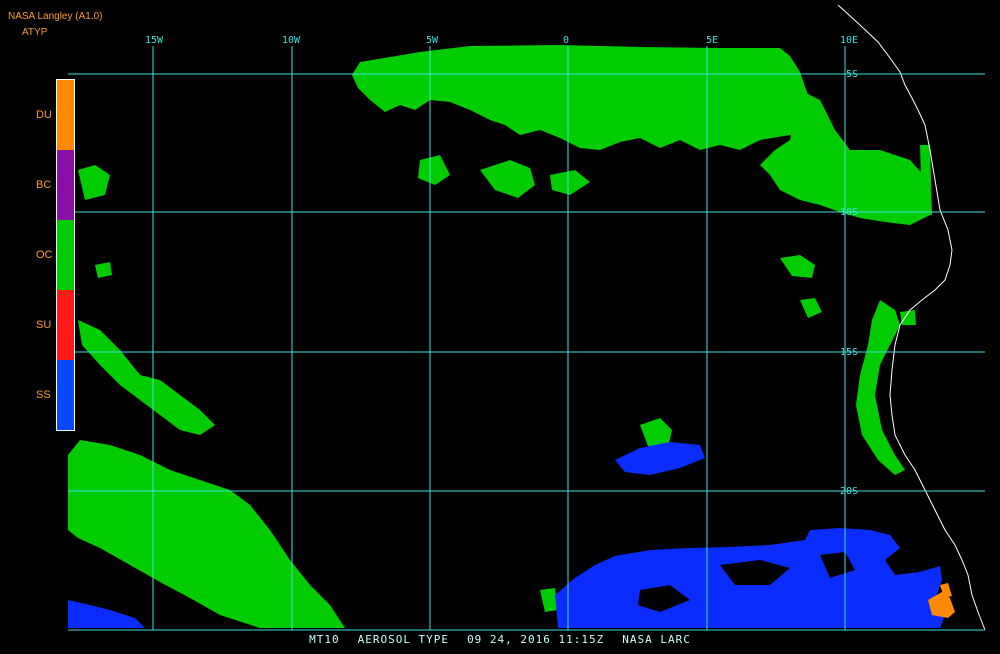  I want to click on footer-satellite: MT10, so click(324, 639).